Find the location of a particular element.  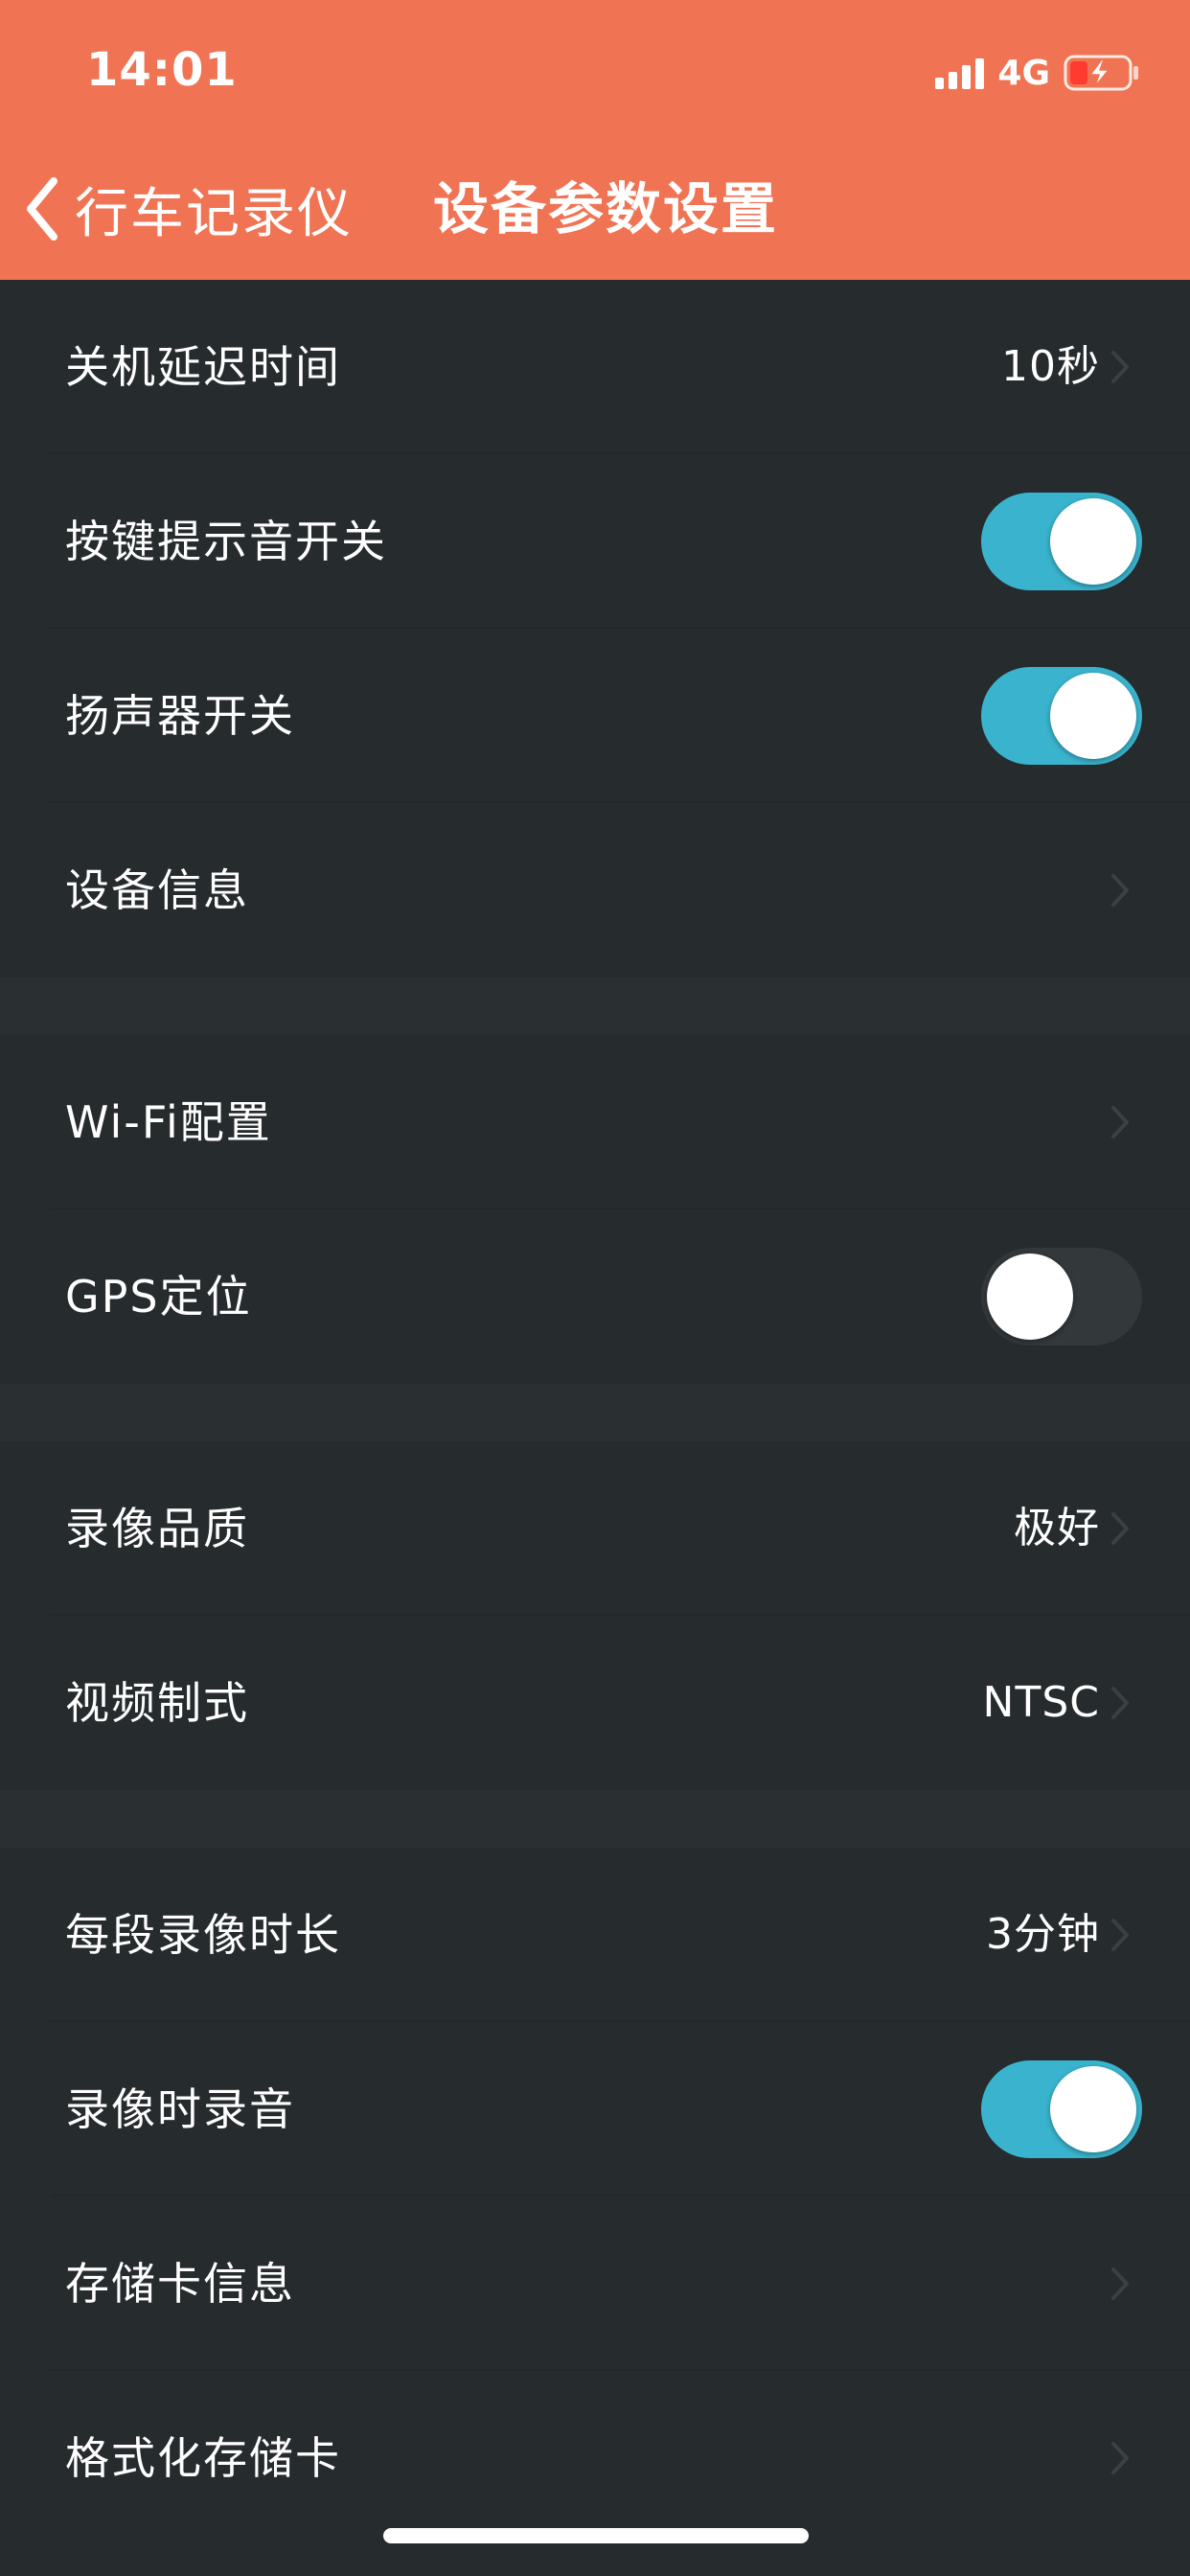

setting-label: 格式化存储卡 is located at coordinates (203, 2458).